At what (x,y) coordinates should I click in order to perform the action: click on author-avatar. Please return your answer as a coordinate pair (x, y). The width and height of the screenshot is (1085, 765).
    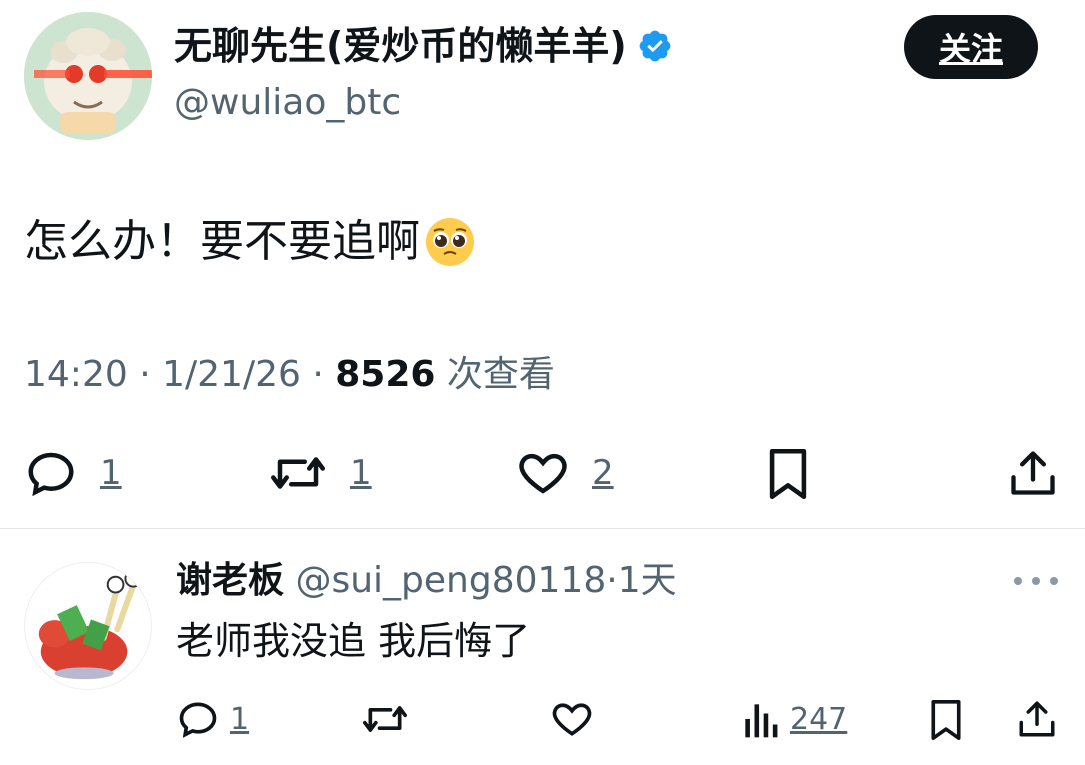
    Looking at the image, I should click on (88, 76).